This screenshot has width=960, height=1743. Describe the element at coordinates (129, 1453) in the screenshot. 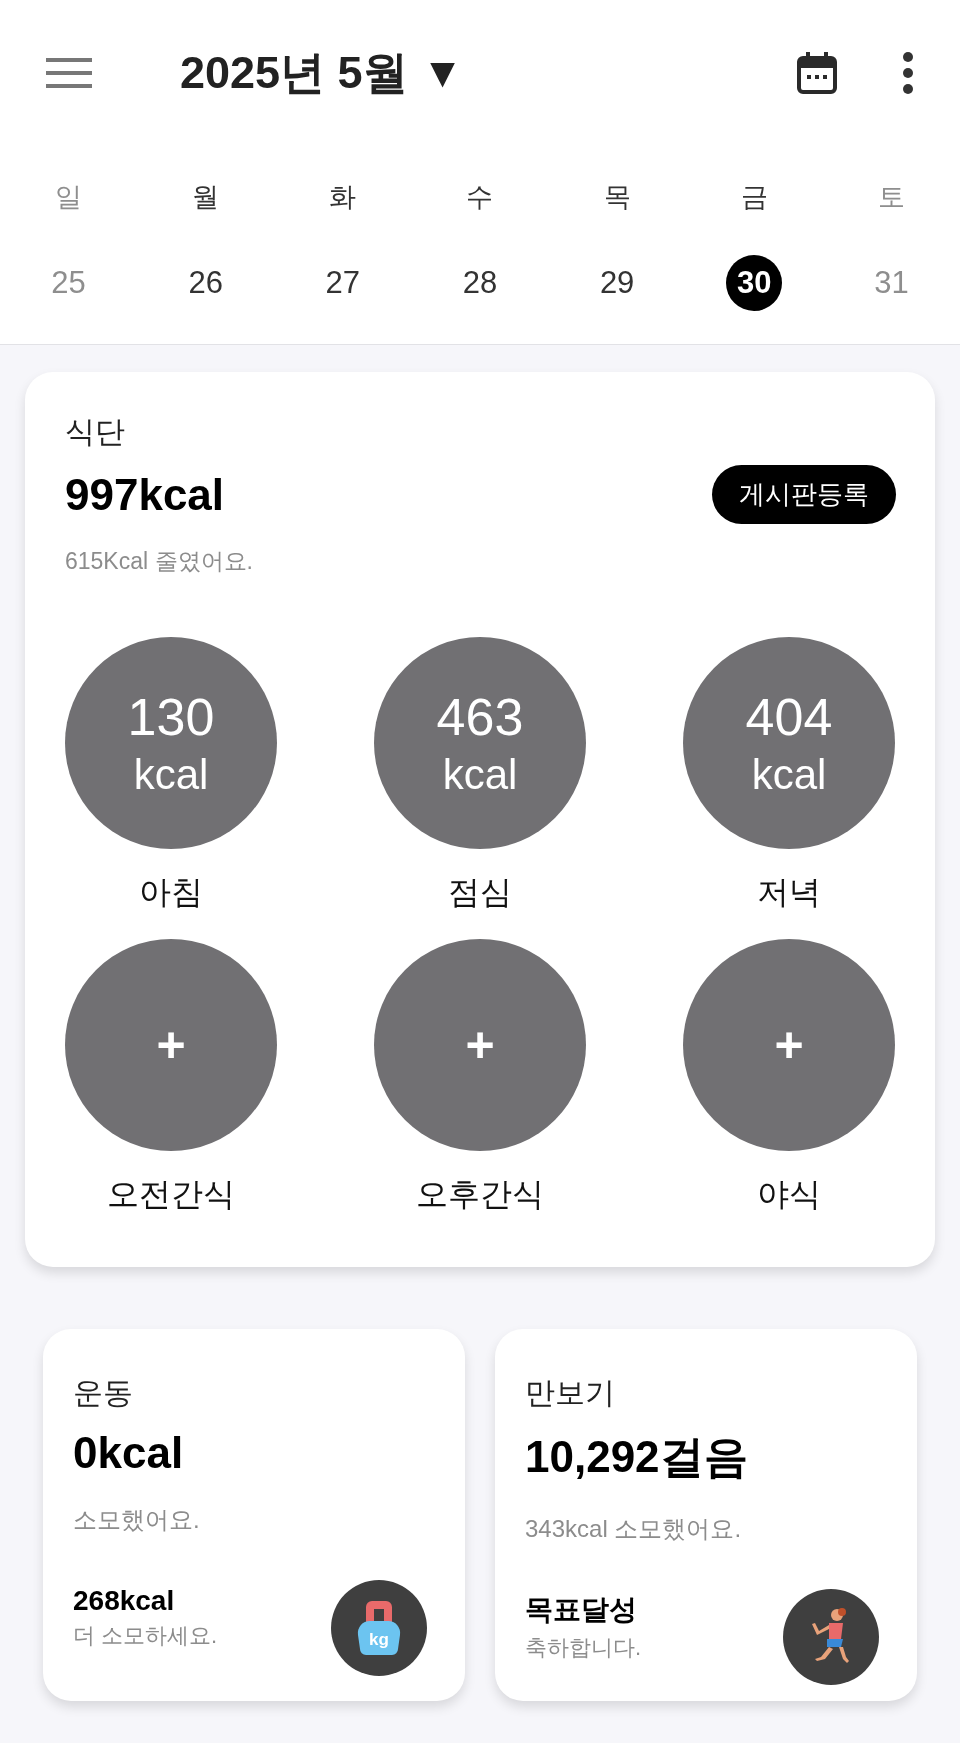

I see `card-value: 0kcal` at that location.